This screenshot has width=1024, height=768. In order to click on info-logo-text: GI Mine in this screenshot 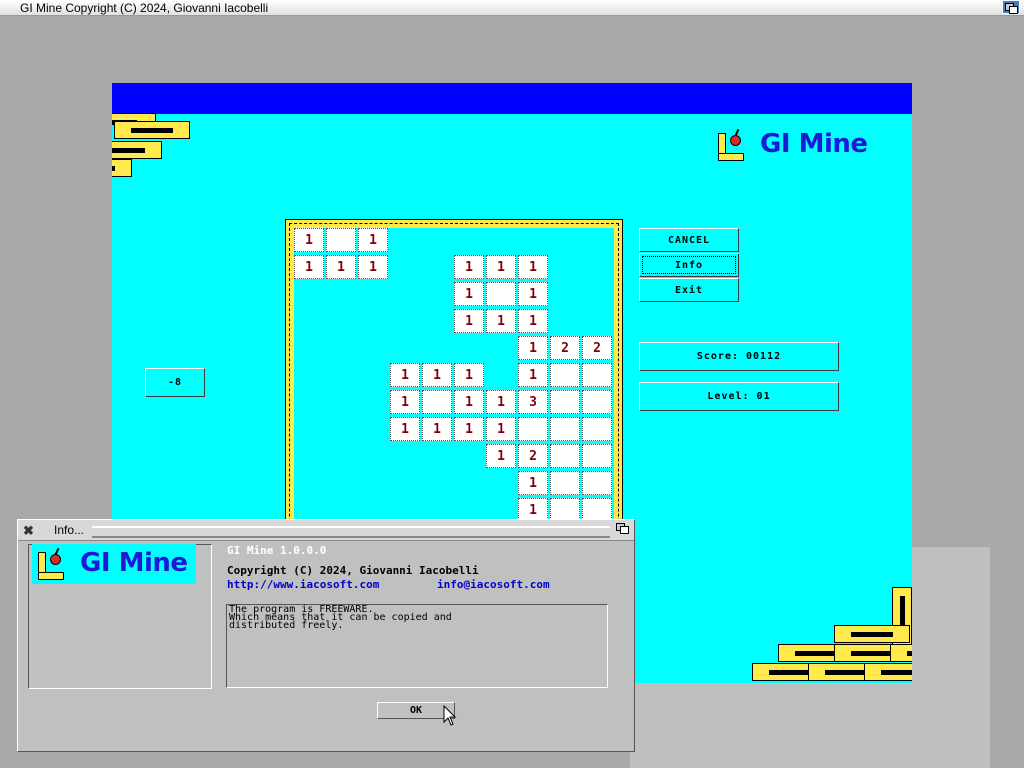, I will do `click(134, 563)`.